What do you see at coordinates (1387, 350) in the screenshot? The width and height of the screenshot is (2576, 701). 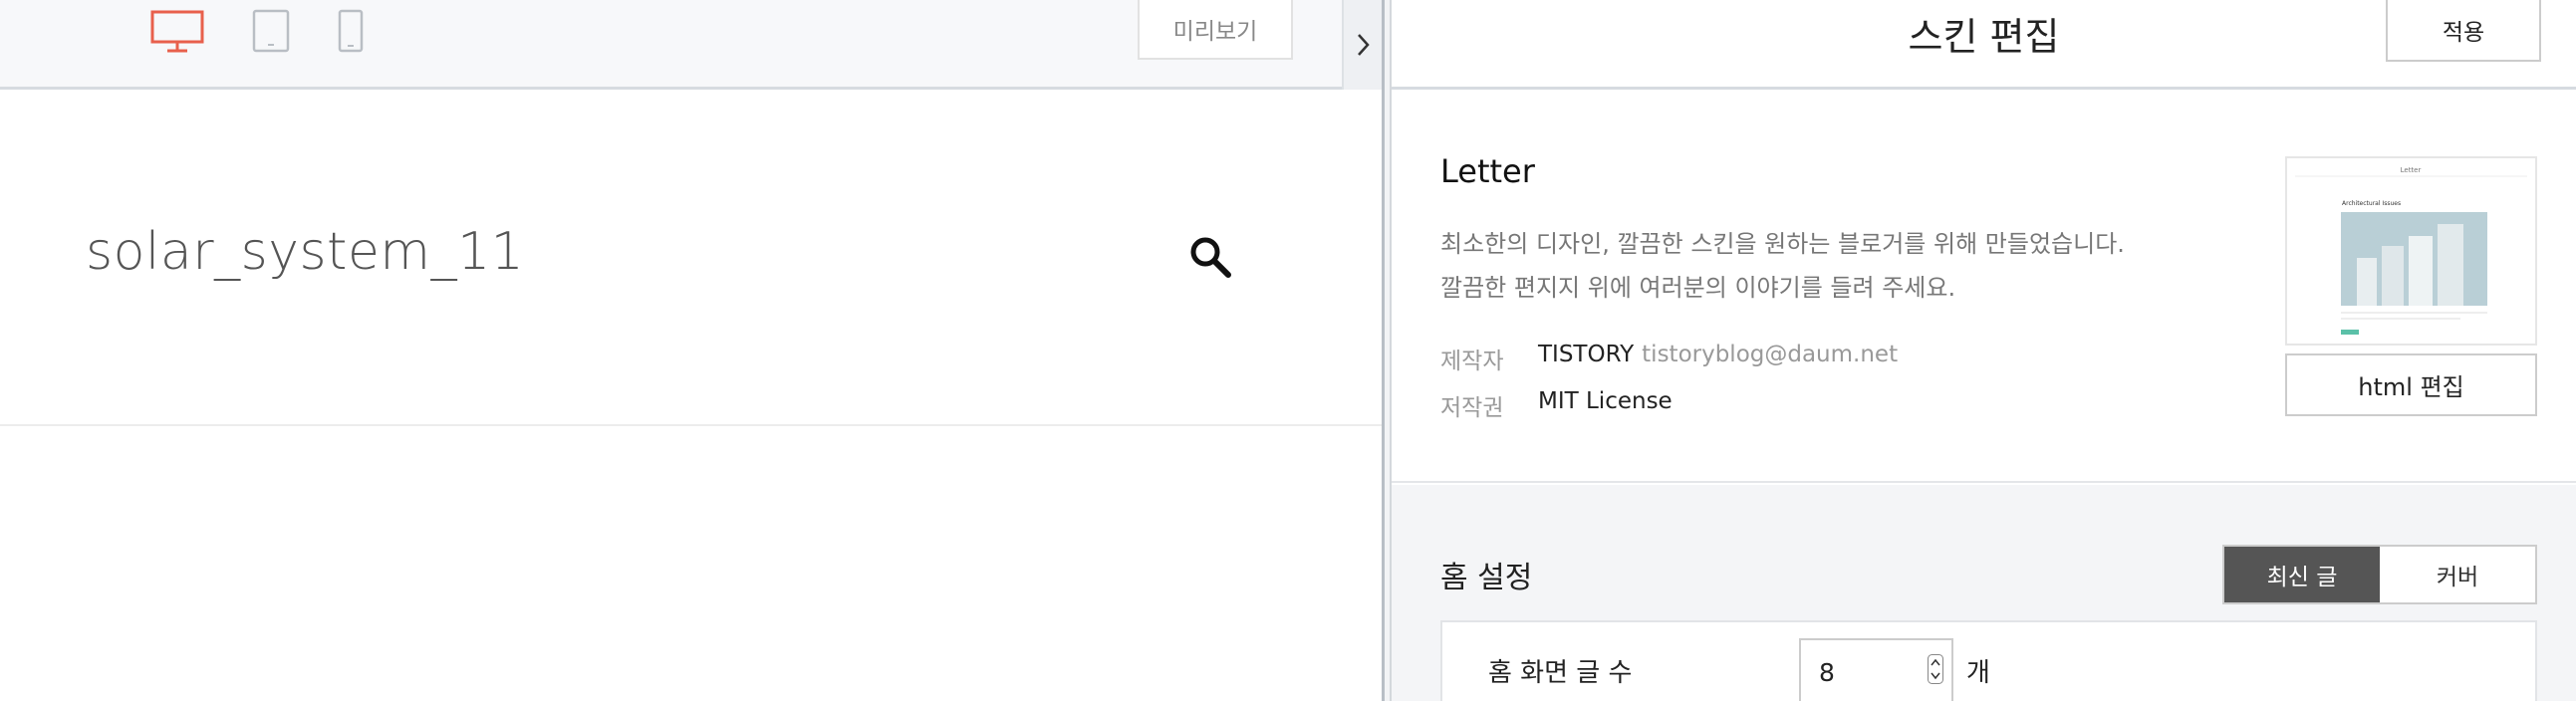 I see `pane-divider` at bounding box center [1387, 350].